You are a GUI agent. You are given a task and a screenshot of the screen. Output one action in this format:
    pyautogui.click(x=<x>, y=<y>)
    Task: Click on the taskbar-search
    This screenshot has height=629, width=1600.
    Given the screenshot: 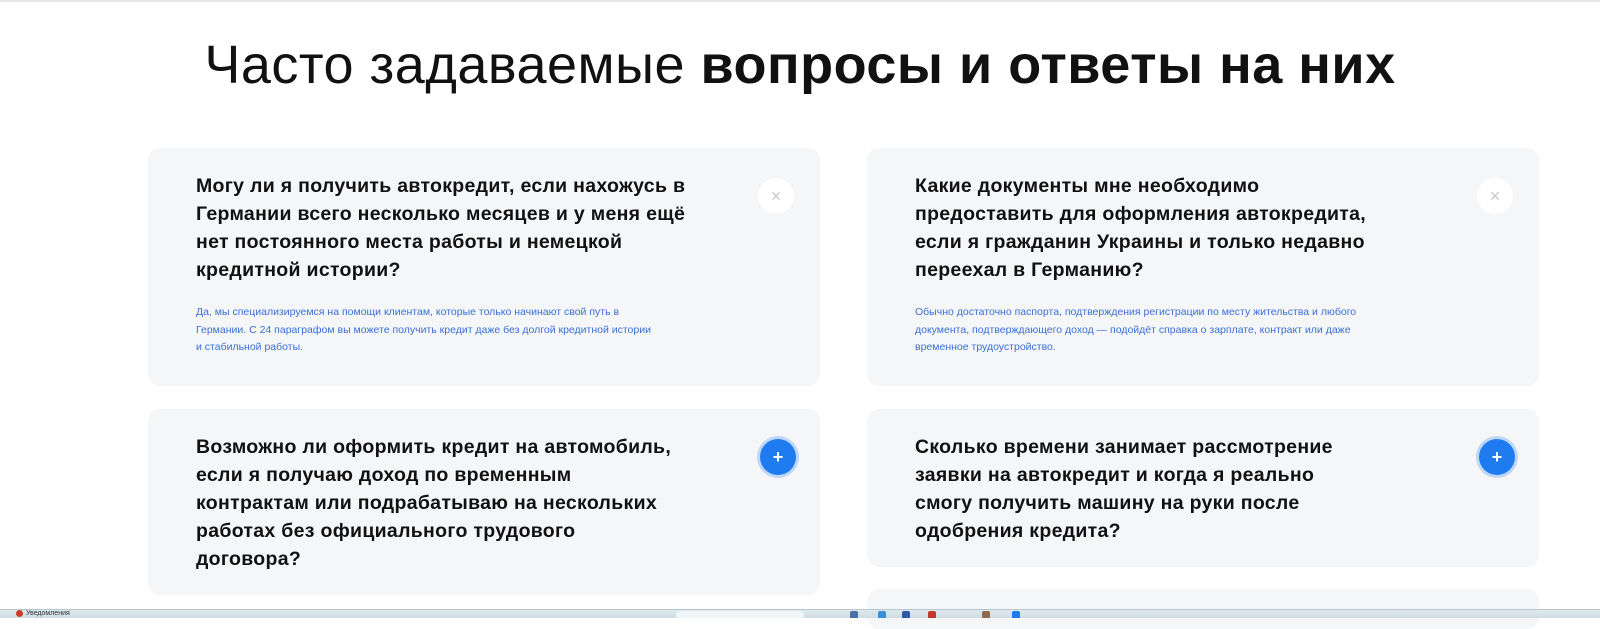 What is the action you would take?
    pyautogui.click(x=740, y=614)
    